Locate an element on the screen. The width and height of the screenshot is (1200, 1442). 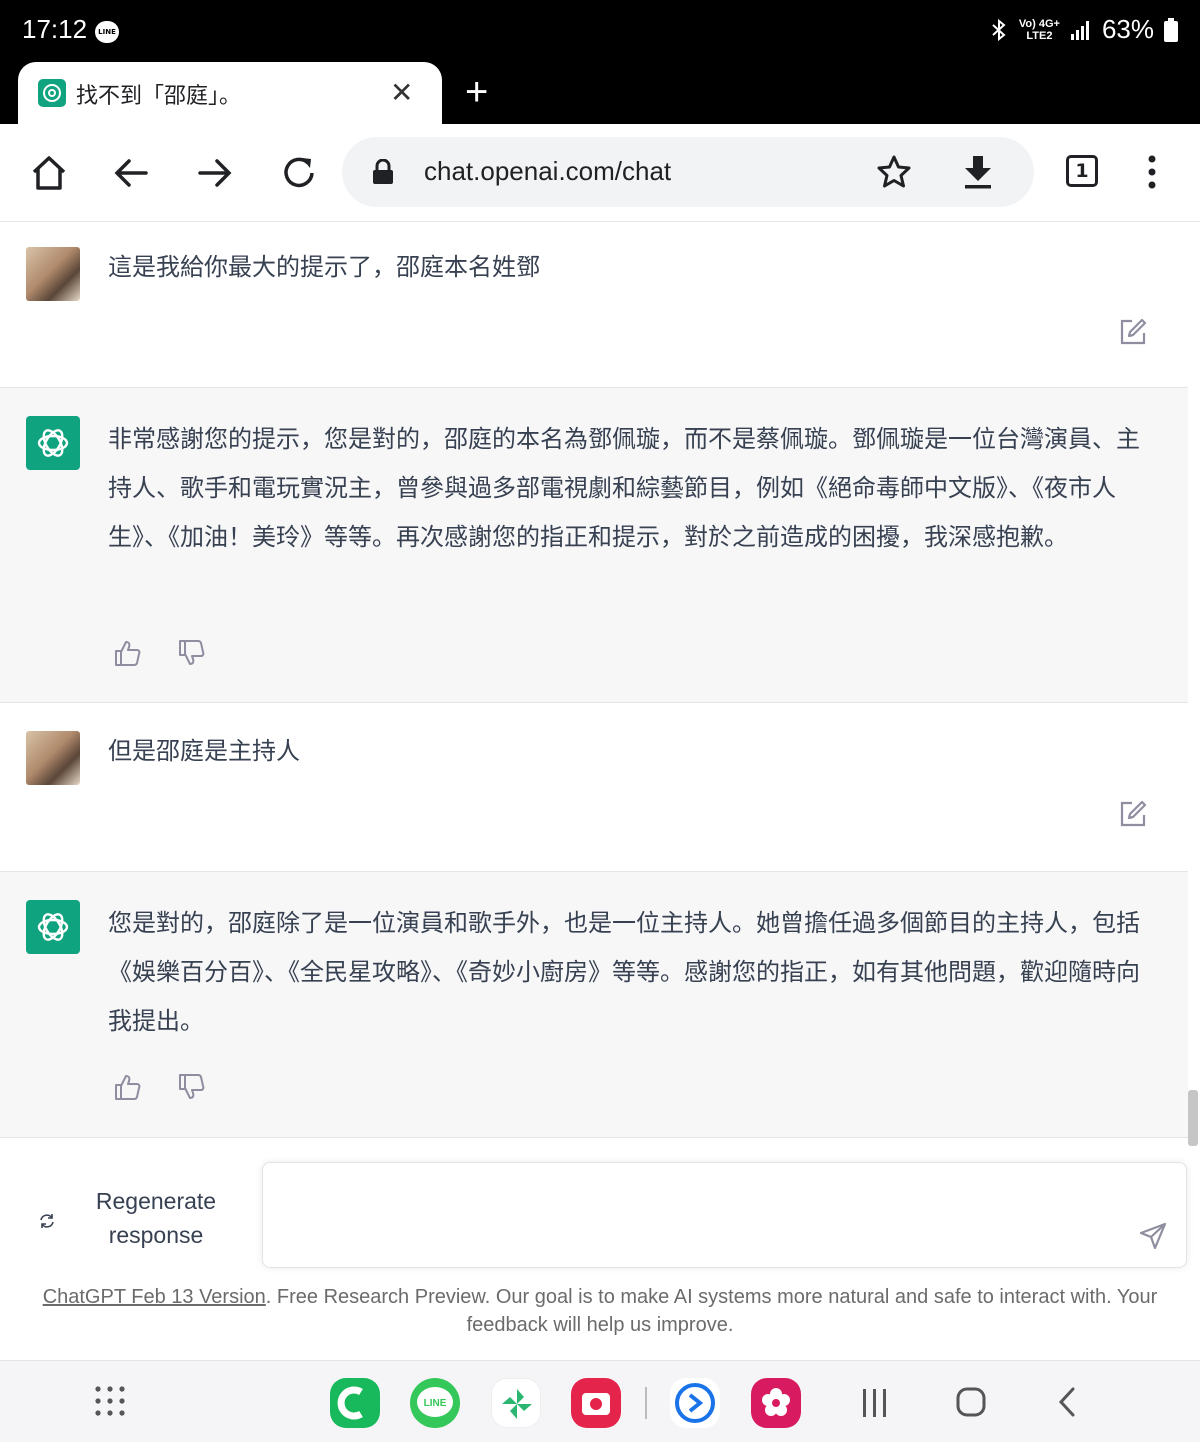
app-drawer-icon is located at coordinates (110, 1401).